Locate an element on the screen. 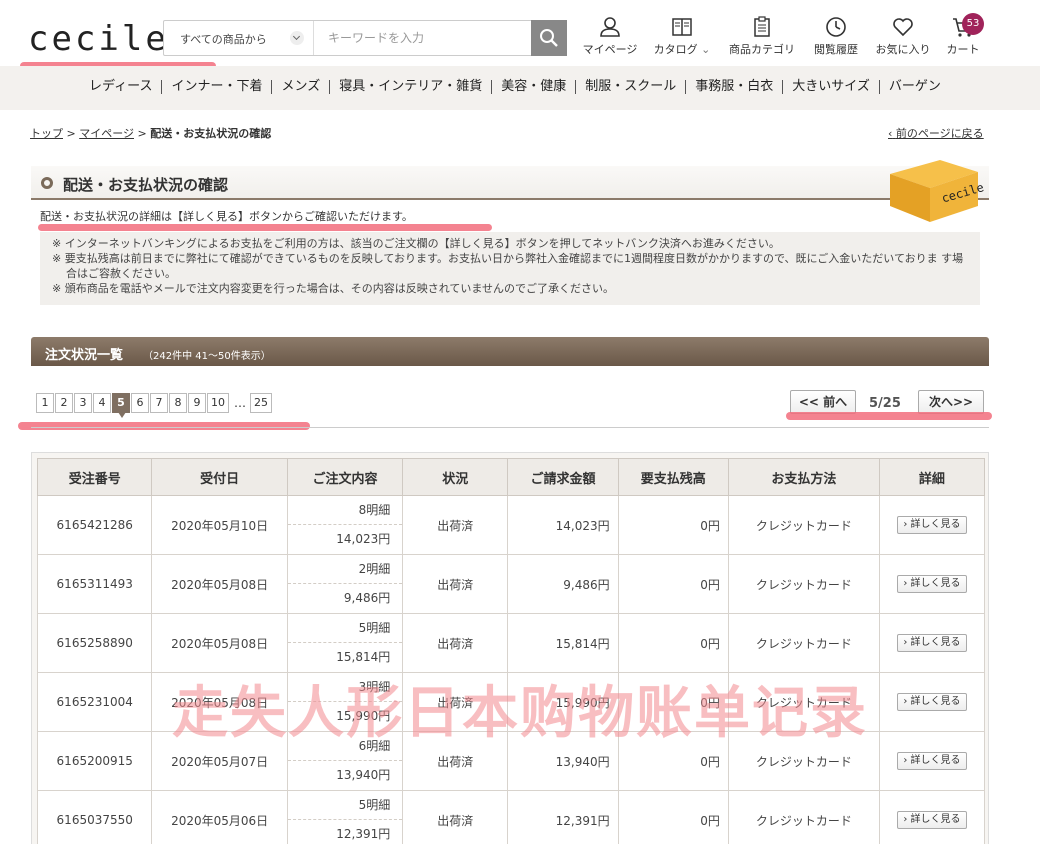 This screenshot has height=844, width=1040. column-header: 詳細 is located at coordinates (932, 477).